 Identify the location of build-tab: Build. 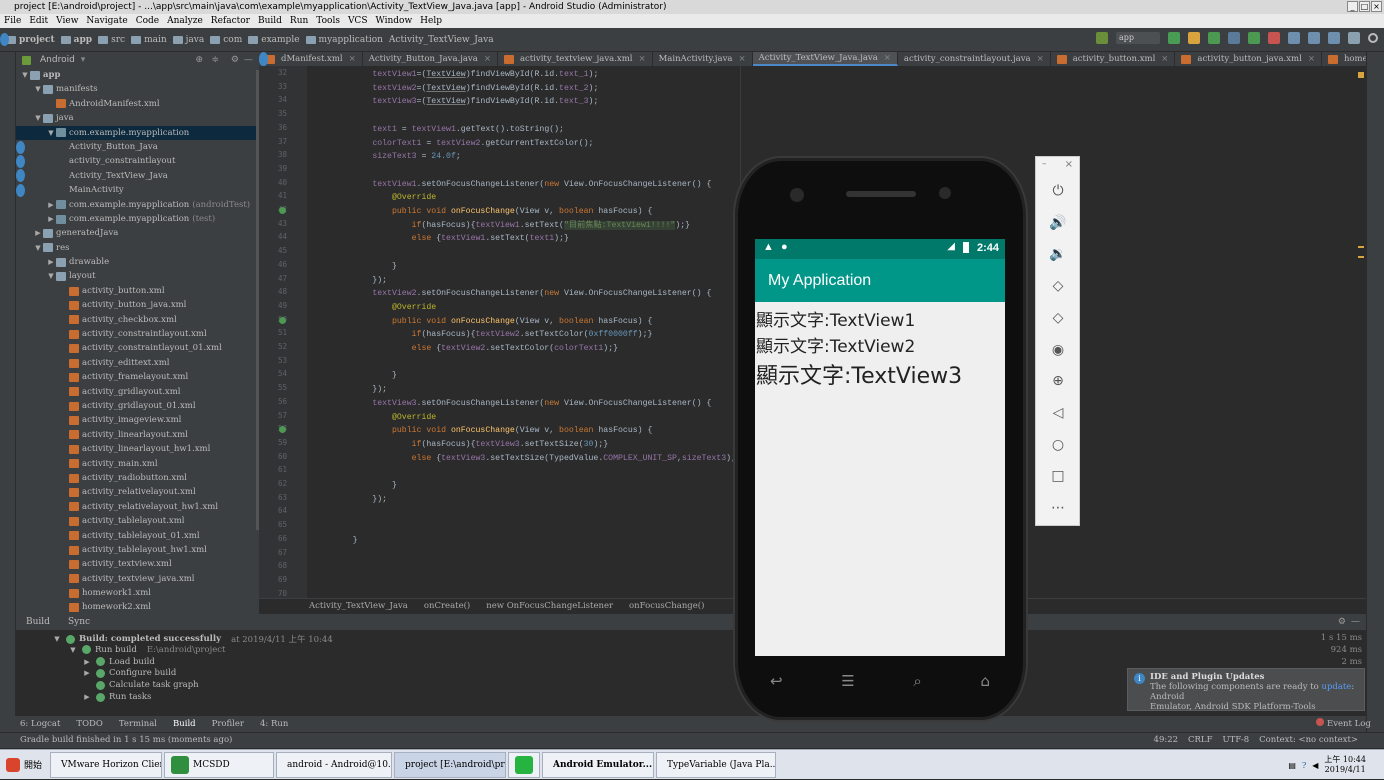
(38, 622).